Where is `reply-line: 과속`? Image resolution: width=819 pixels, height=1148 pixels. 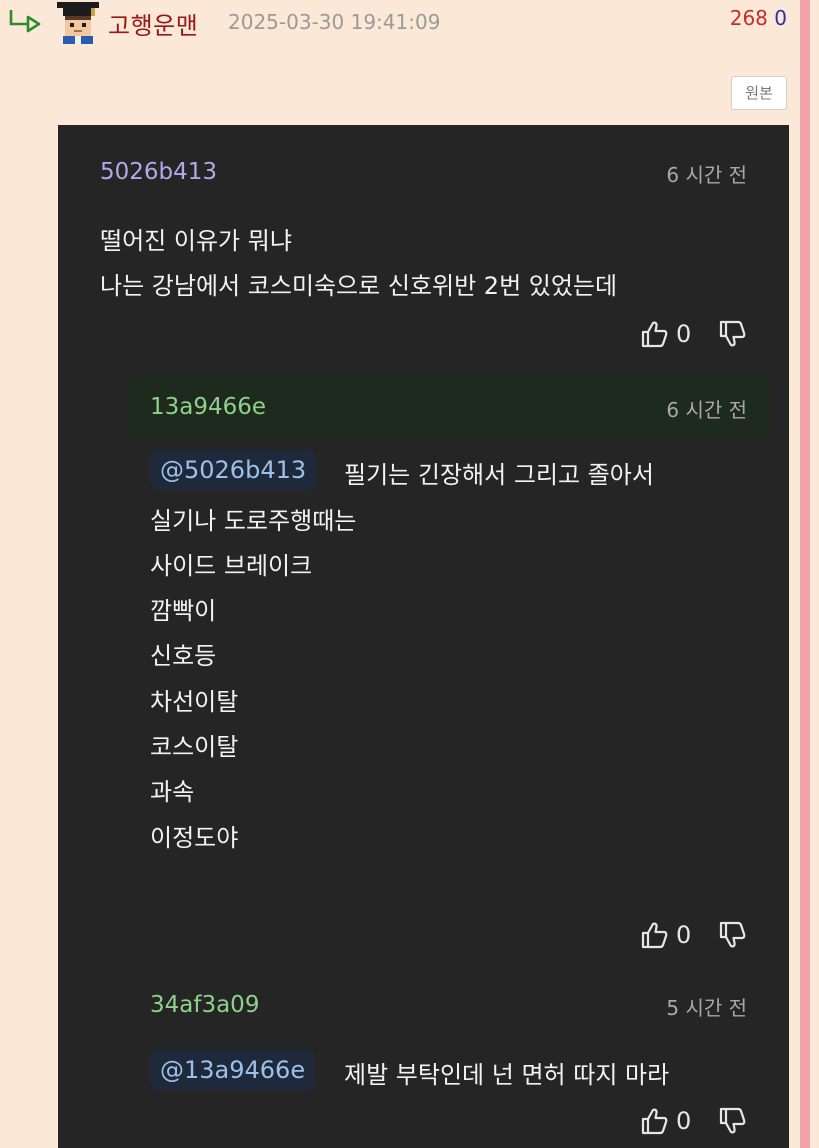 reply-line: 과속 is located at coordinates (172, 792).